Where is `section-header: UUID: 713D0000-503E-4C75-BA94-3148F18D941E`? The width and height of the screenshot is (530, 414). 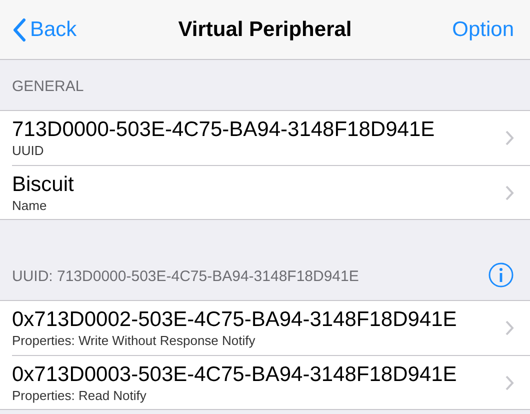 section-header: UUID: 713D0000-503E-4C75-BA94-3148F18D941E is located at coordinates (185, 276).